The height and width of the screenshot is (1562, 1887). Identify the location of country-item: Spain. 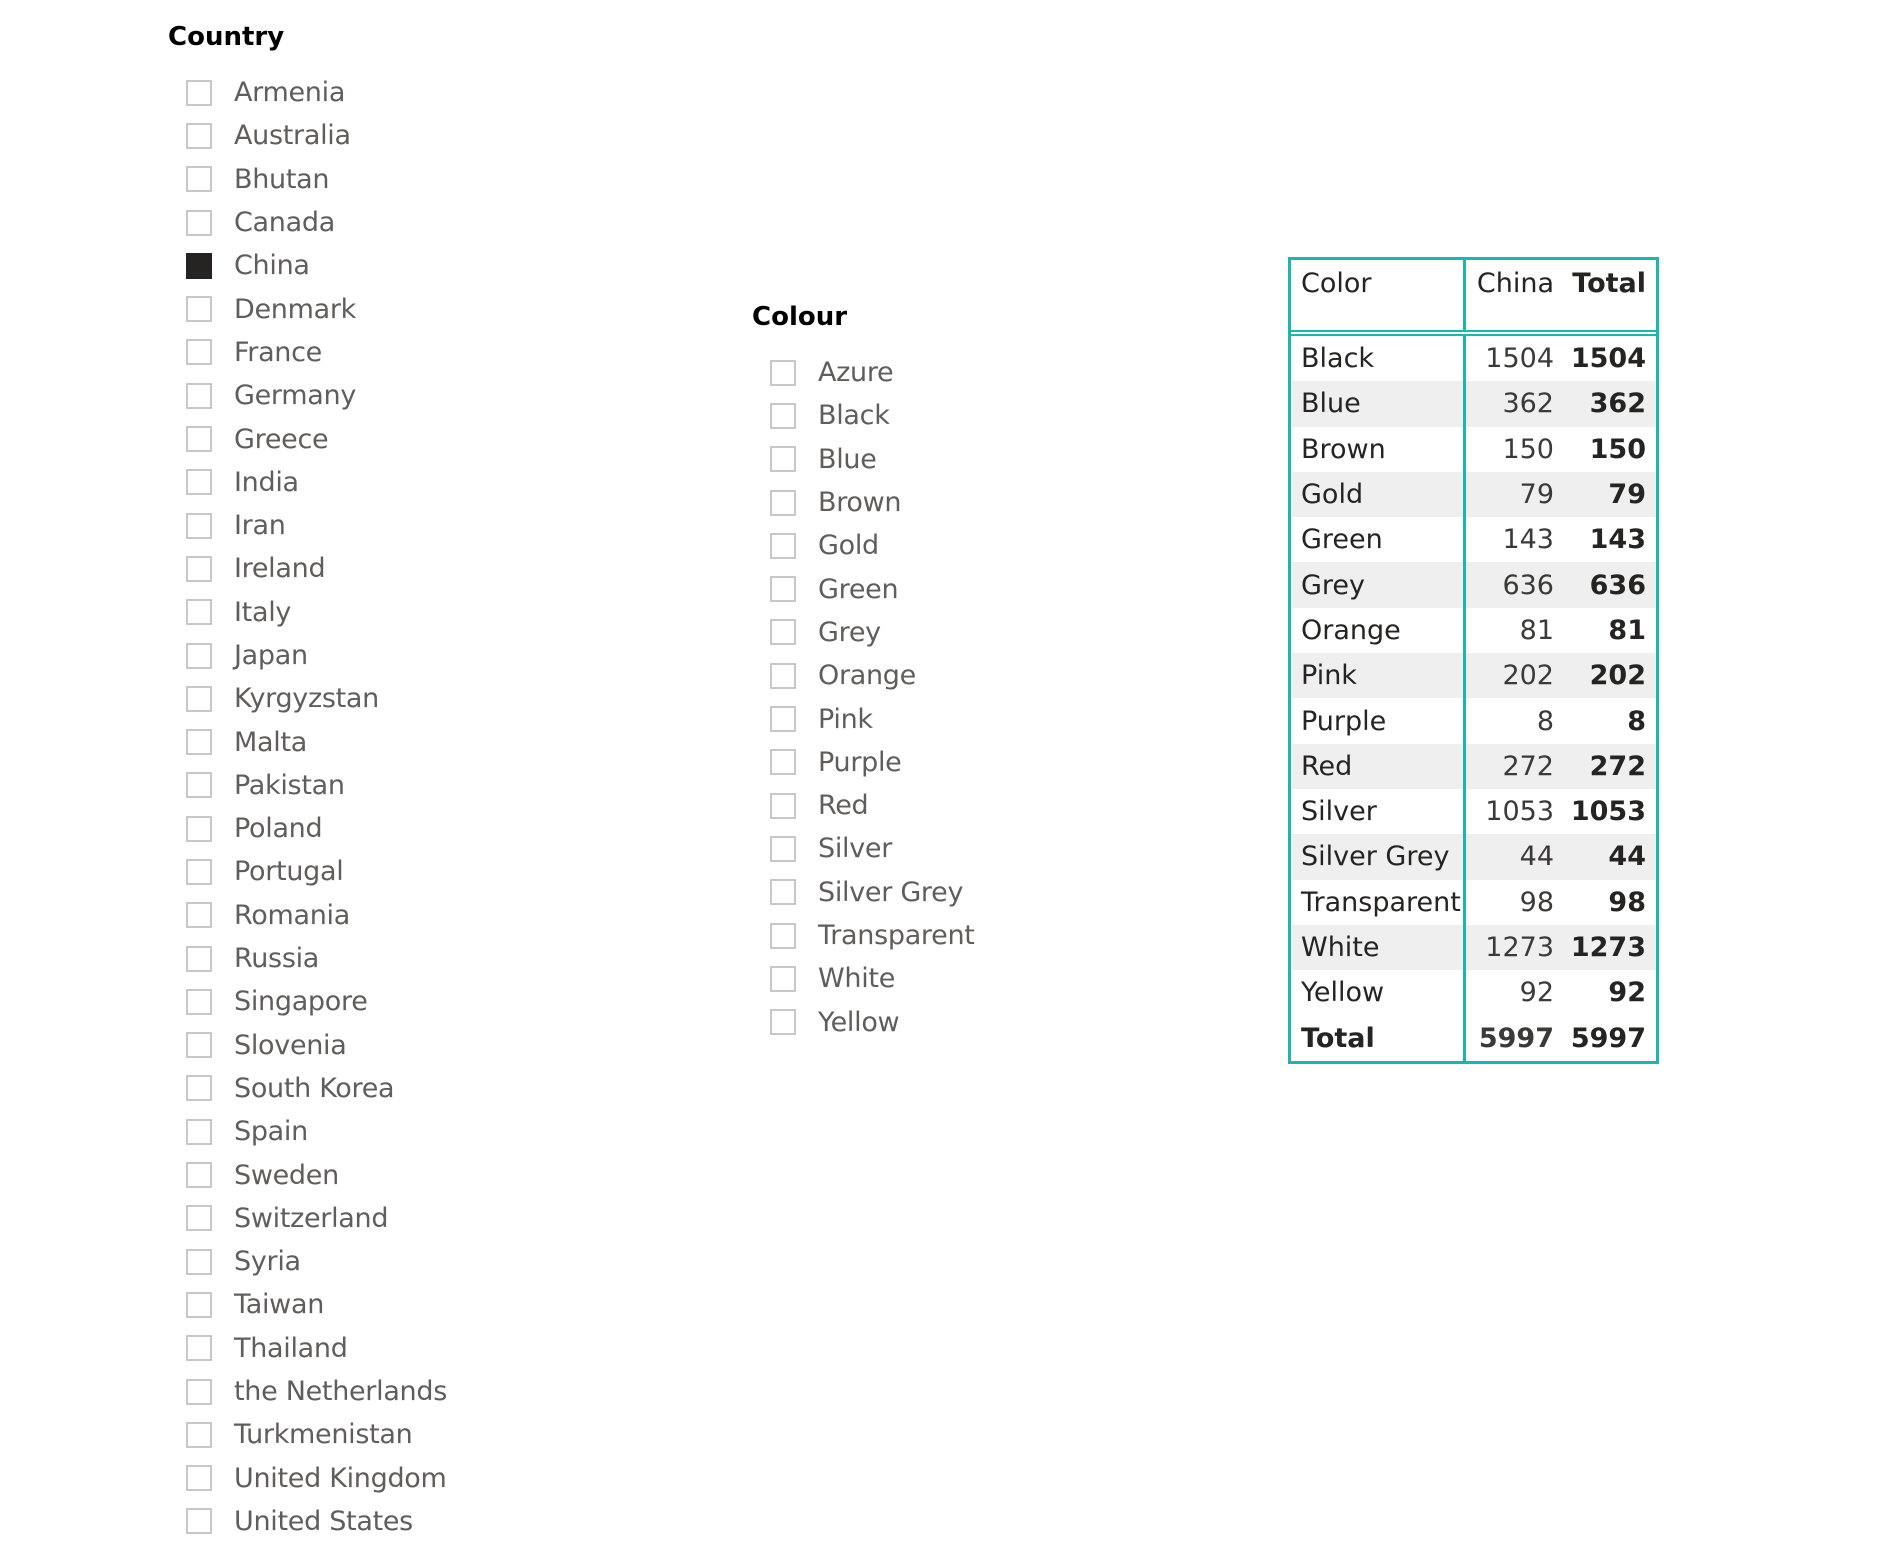
(316, 1131).